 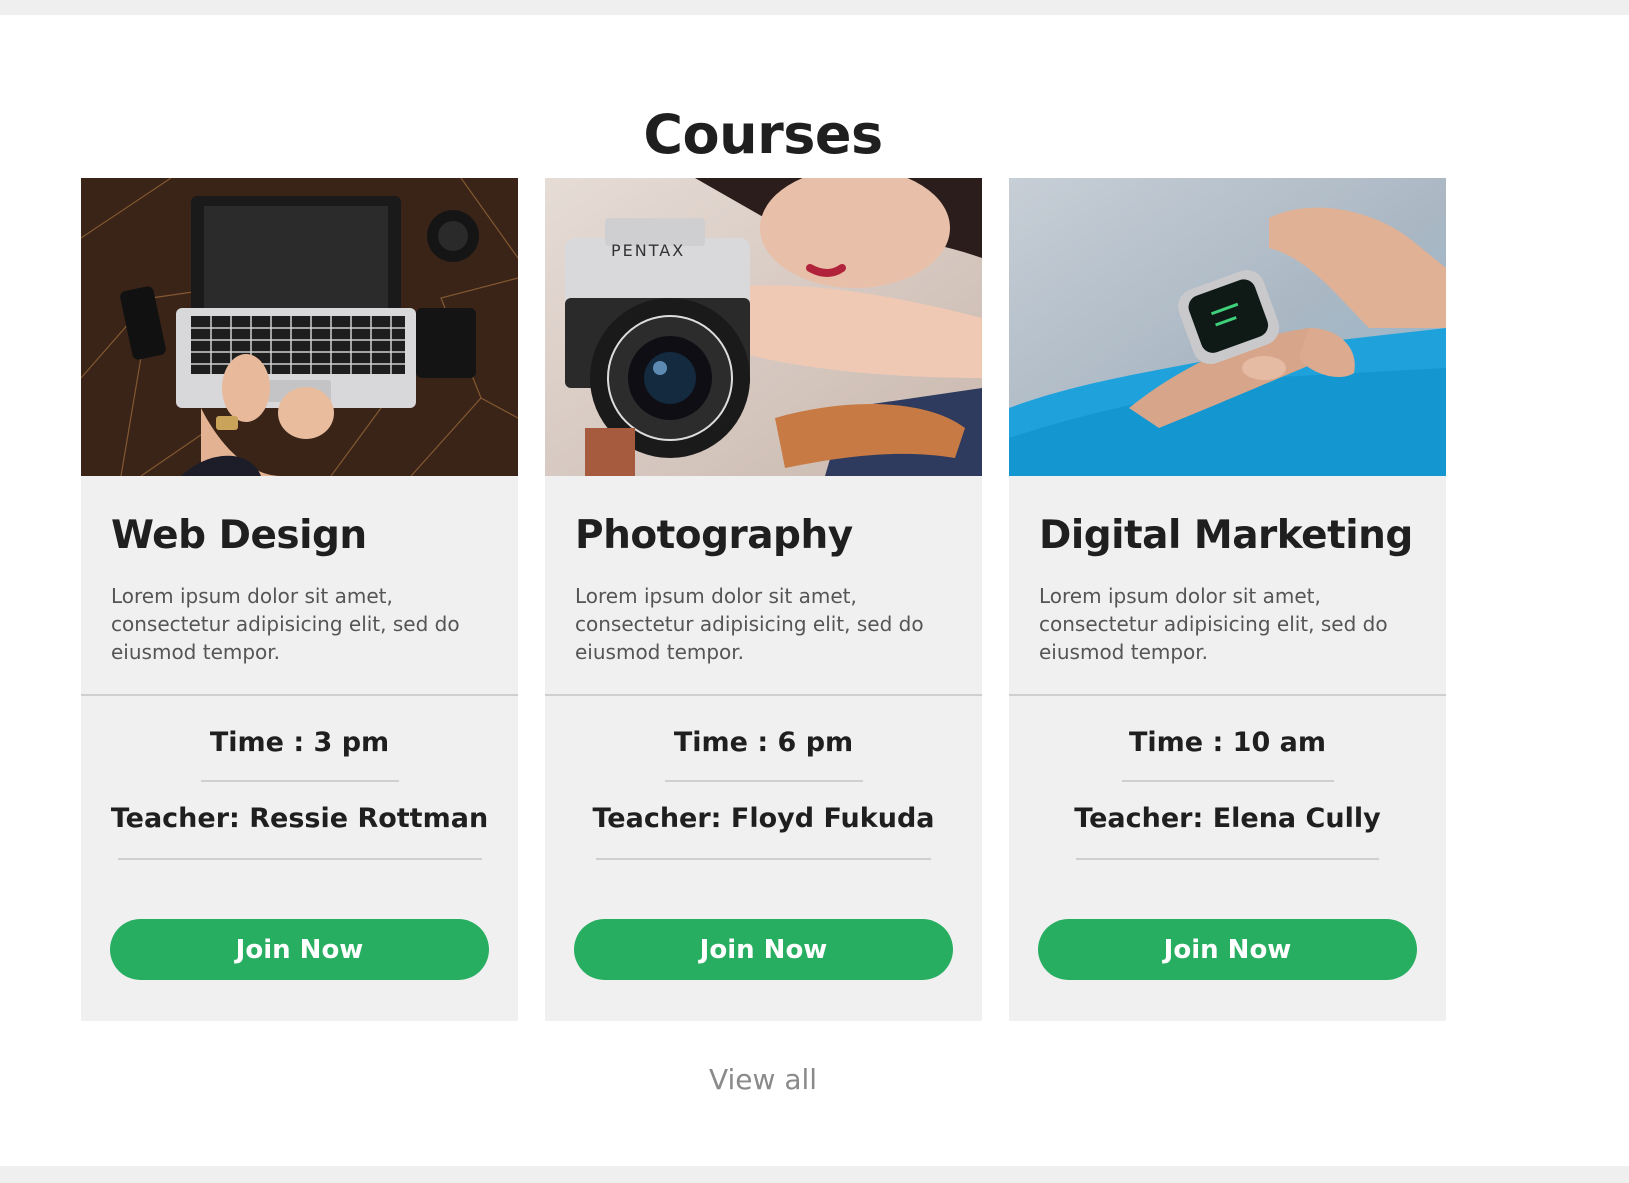 I want to click on course-time: Time : 6 pm, so click(x=763, y=742).